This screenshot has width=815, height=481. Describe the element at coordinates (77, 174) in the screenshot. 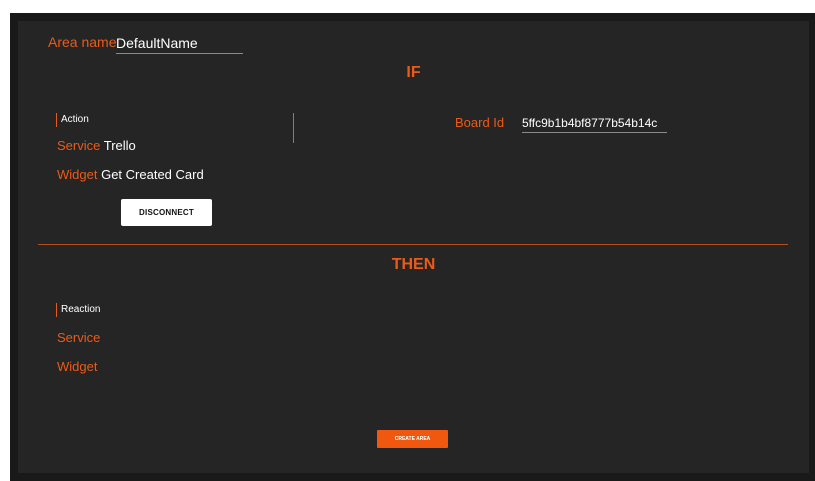

I see `action-widget-label: Widget` at that location.